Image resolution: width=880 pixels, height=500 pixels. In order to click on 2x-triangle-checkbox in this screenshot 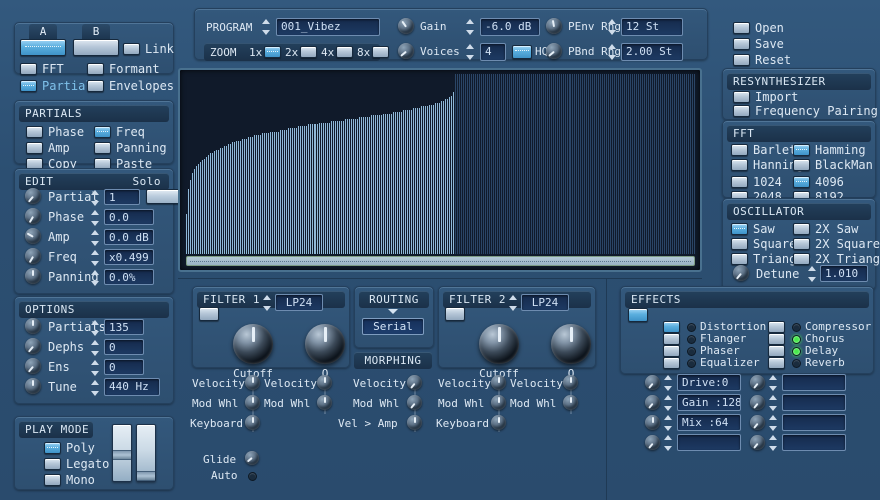, I will do `click(801, 258)`.